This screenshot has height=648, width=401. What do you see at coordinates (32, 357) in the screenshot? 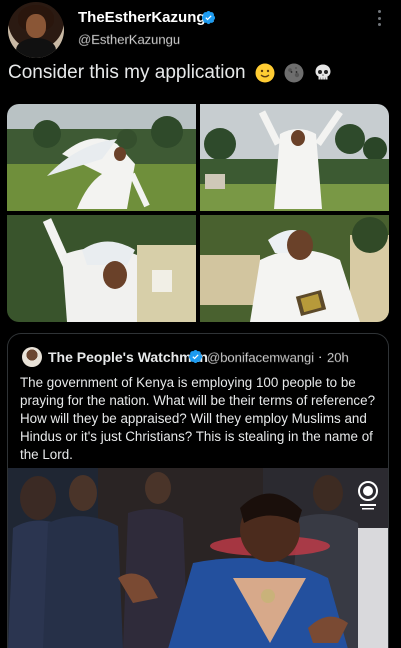
I see `quoted-author-avatar` at bounding box center [32, 357].